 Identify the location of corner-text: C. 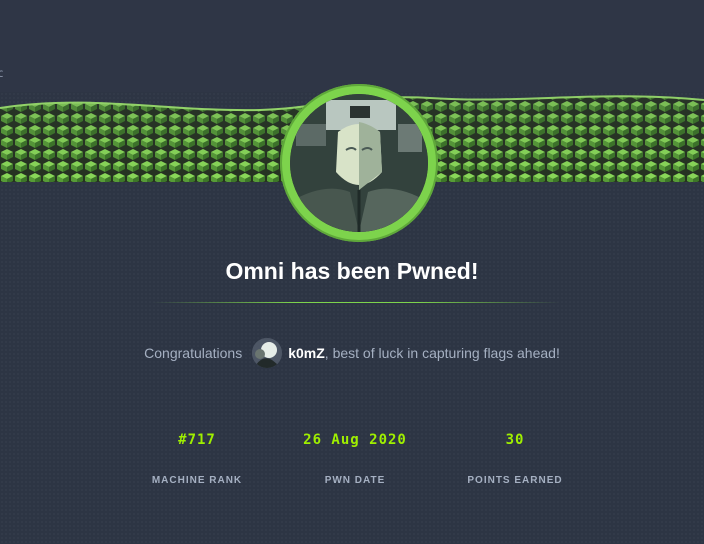
(2, 75).